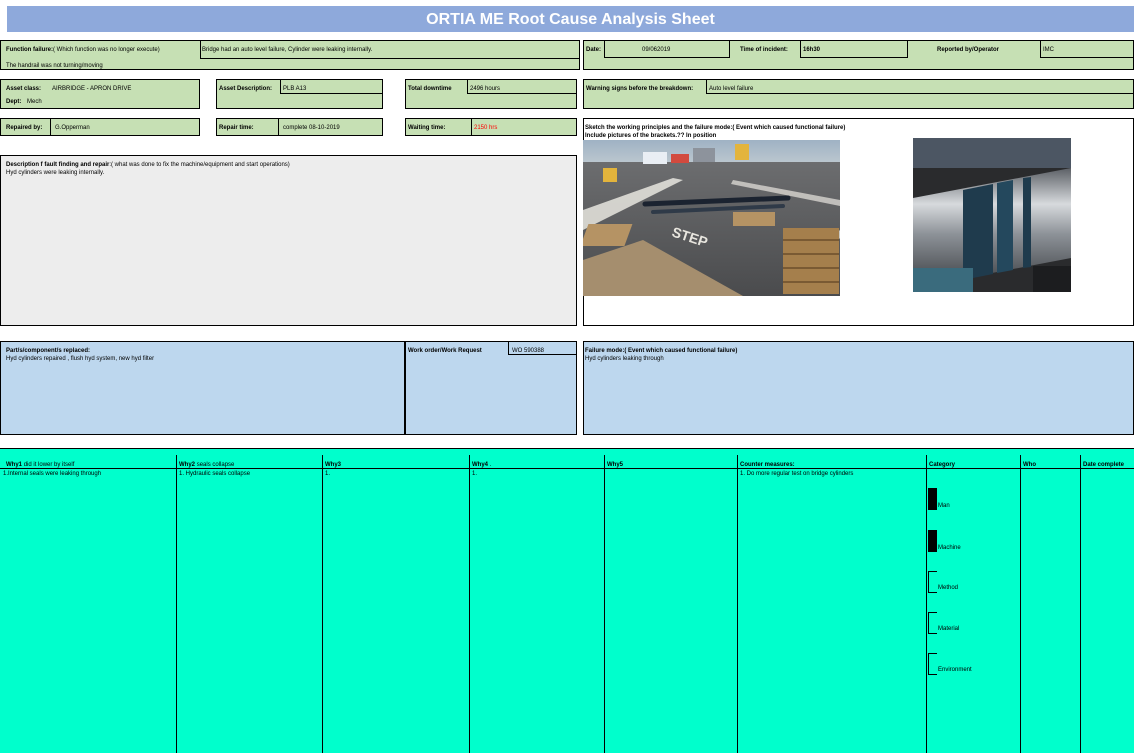  Describe the element at coordinates (24, 89) in the screenshot. I see `asset-class-label: Asset class:` at that location.